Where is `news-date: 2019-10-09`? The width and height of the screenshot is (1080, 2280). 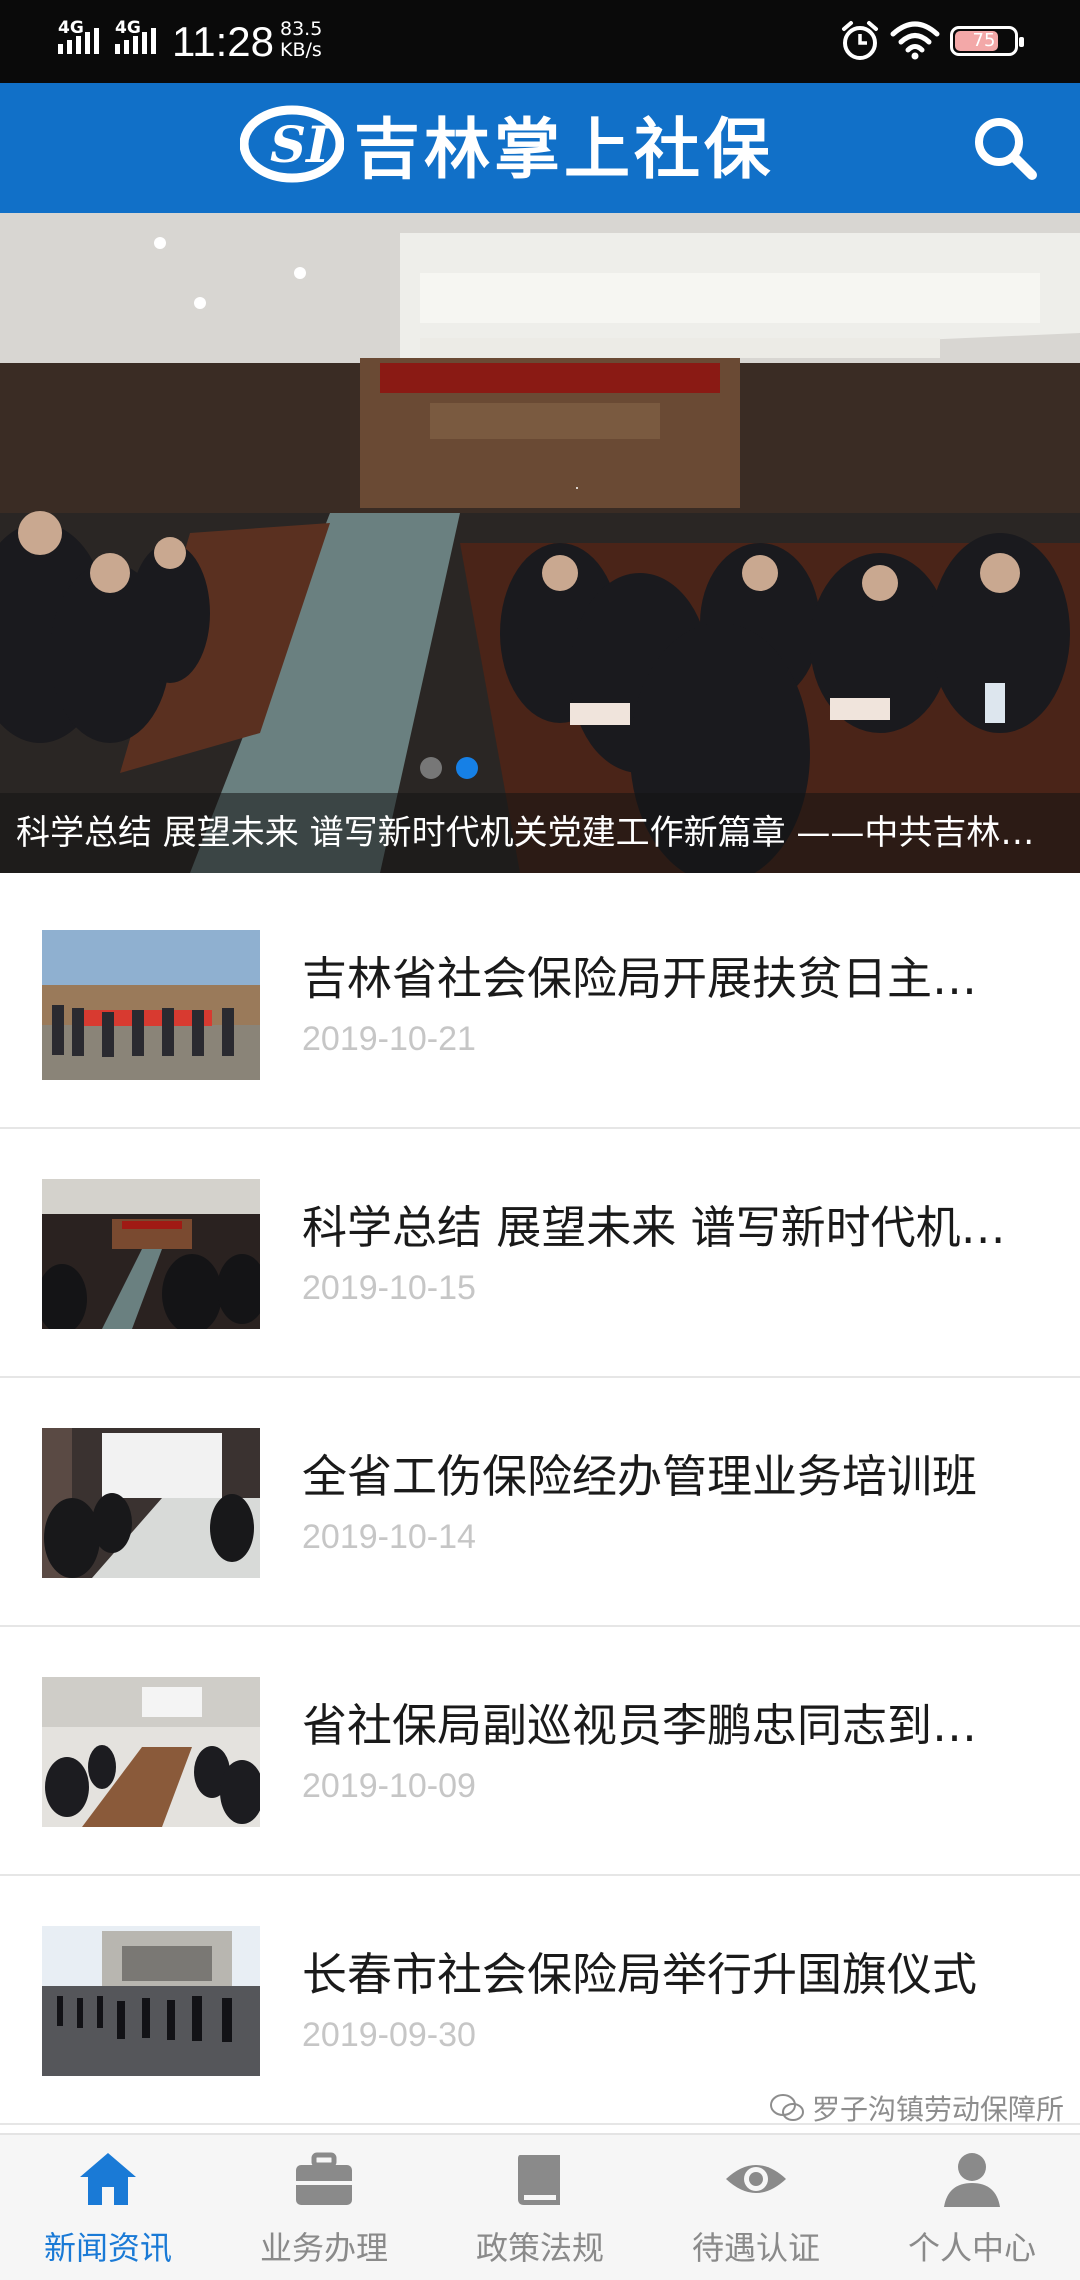 news-date: 2019-10-09 is located at coordinates (389, 1786).